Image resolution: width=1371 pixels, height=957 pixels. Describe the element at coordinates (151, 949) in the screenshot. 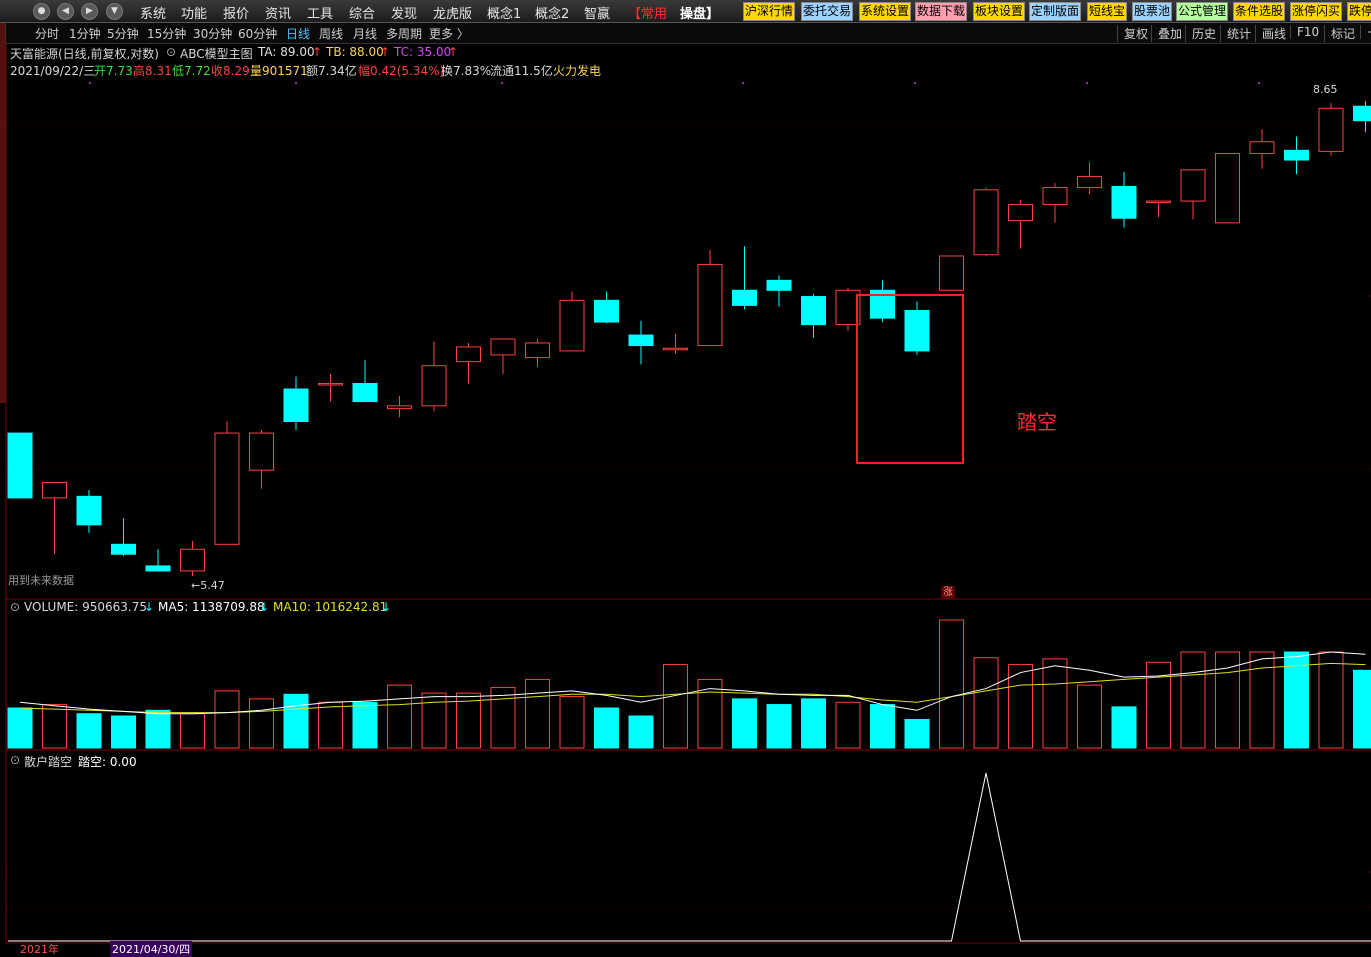

I see `cursor-date-label: 2021/04/30/四` at that location.